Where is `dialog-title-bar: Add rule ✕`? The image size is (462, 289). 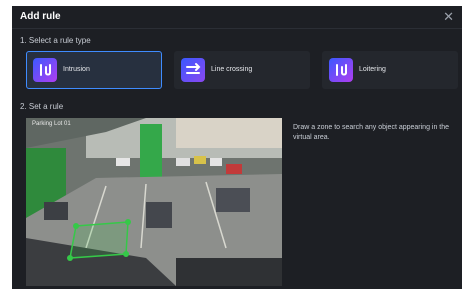
dialog-title-bar: Add rule ✕ is located at coordinates (237, 17).